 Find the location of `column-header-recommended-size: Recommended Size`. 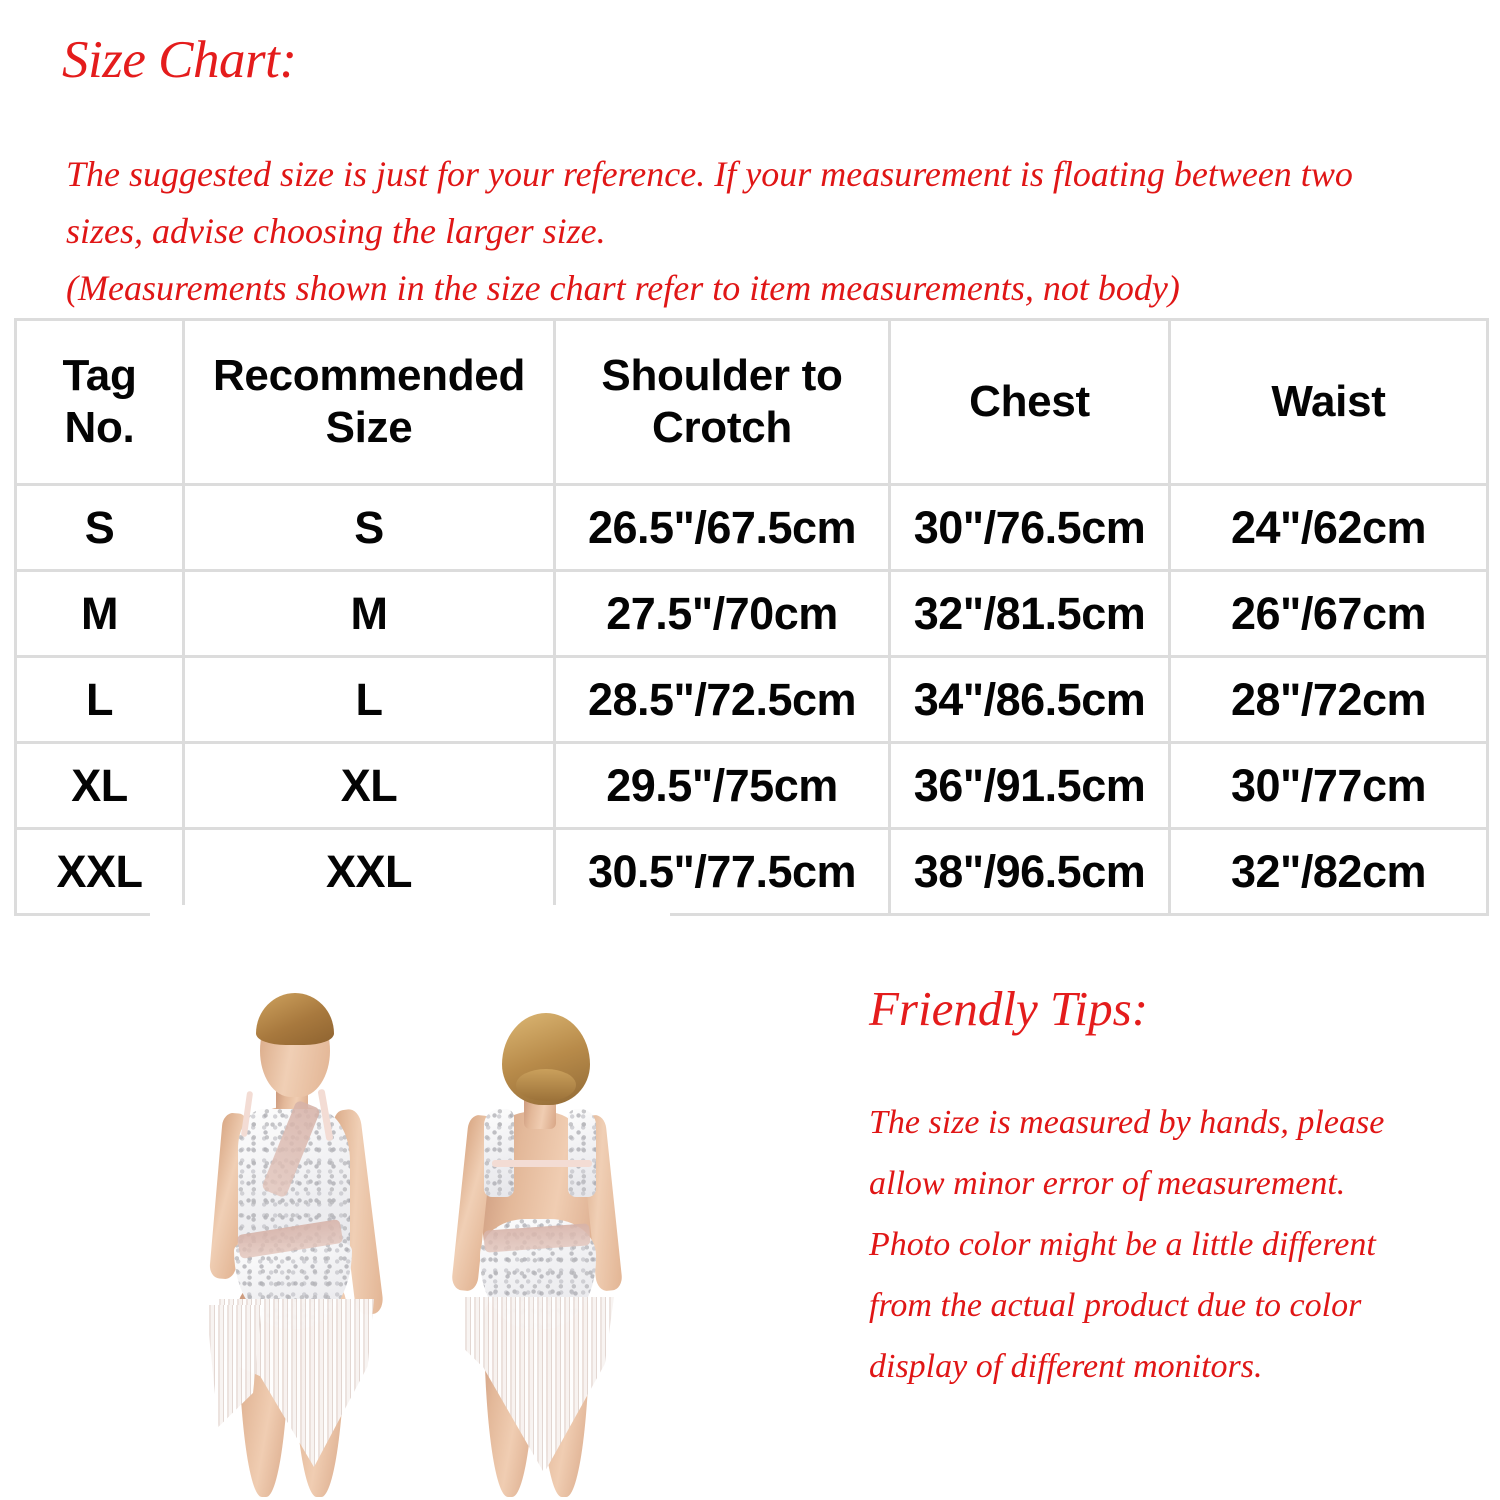

column-header-recommended-size: Recommended Size is located at coordinates (369, 402).